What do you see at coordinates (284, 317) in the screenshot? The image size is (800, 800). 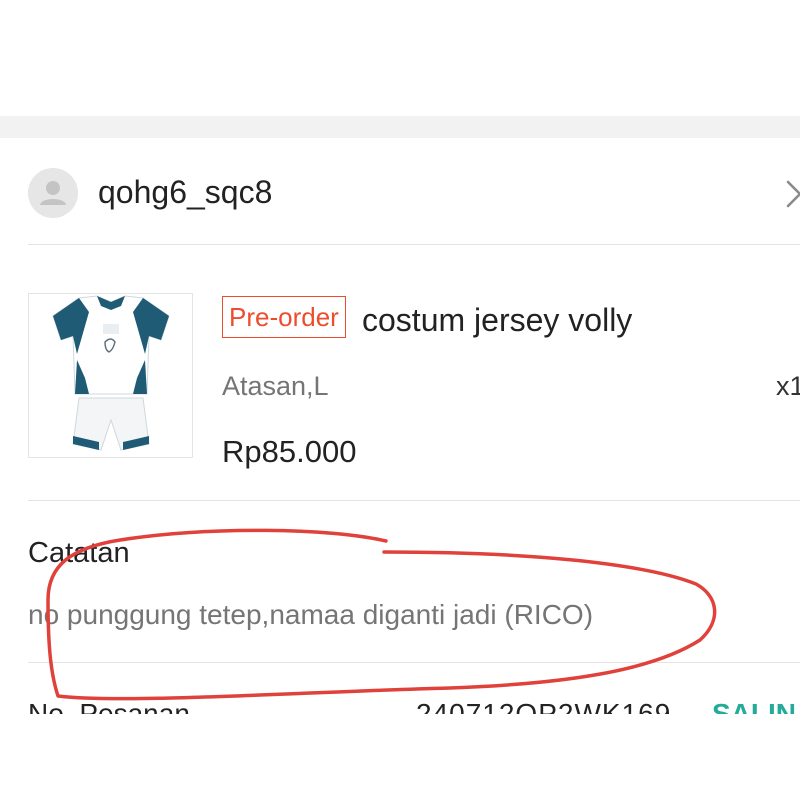 I see `preorder-badge: Pre-order` at bounding box center [284, 317].